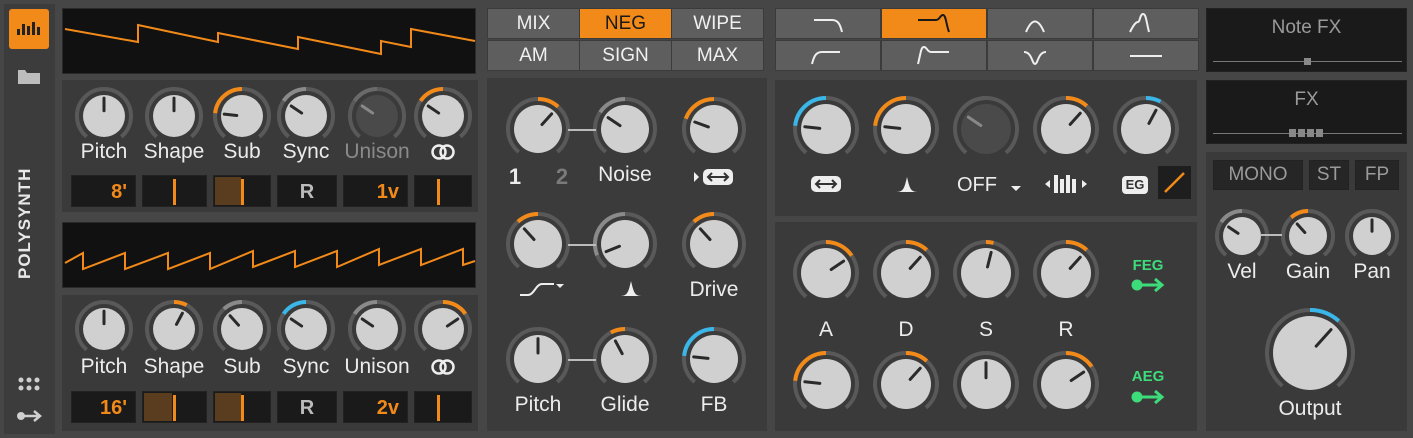 The image size is (1413, 438). What do you see at coordinates (625, 55) in the screenshot?
I see `mix-mode-sign: SIGN` at bounding box center [625, 55].